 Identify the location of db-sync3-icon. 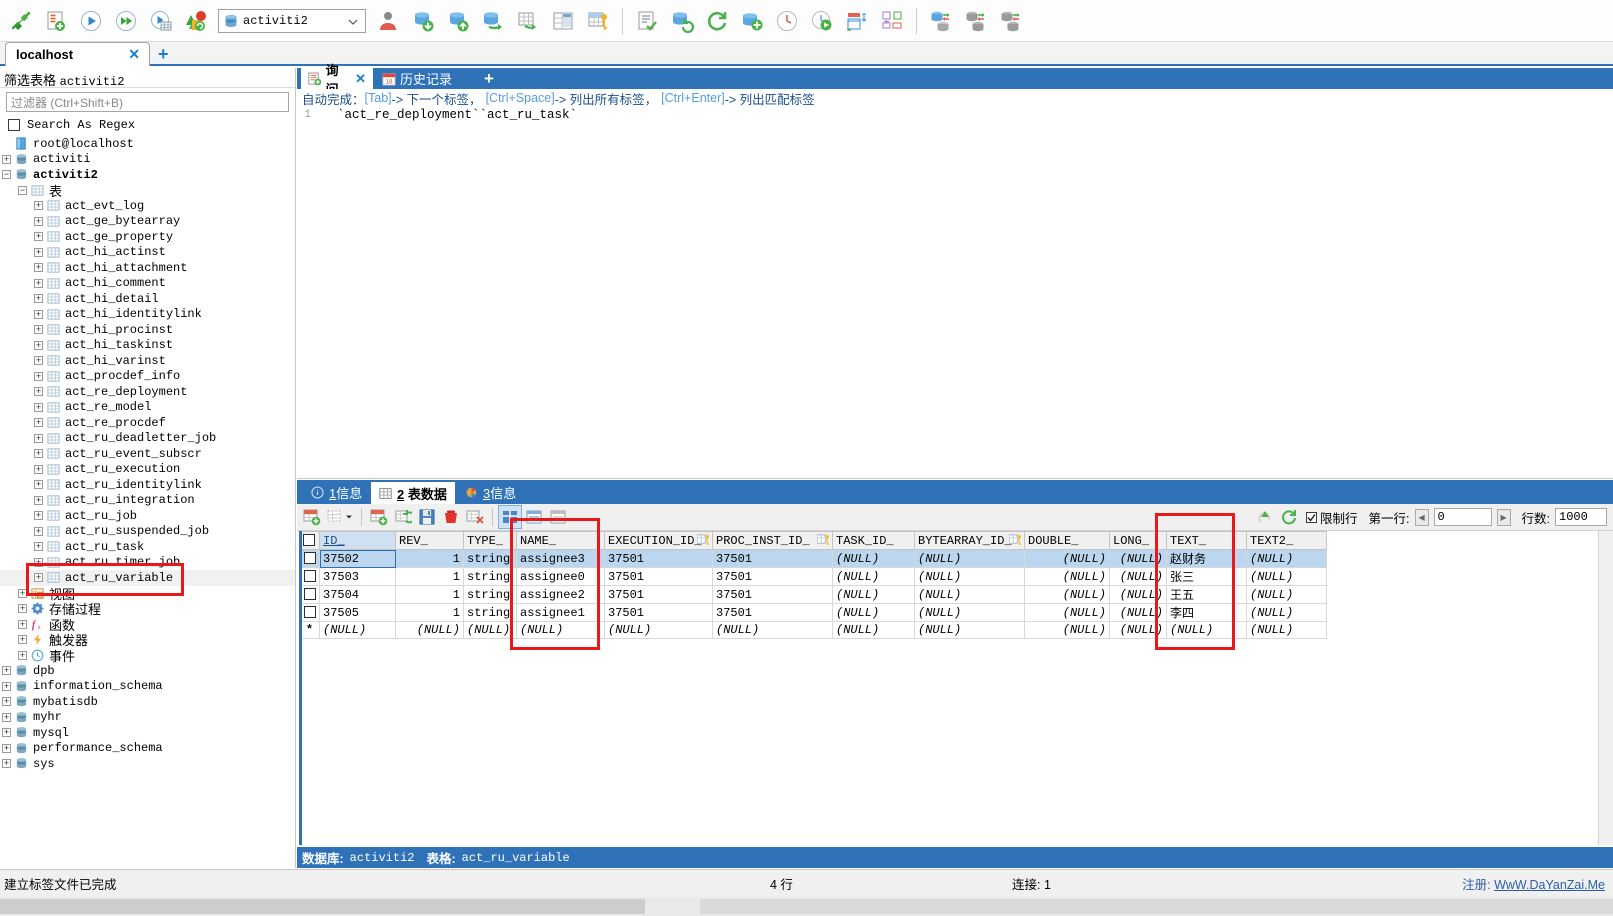
(1011, 21).